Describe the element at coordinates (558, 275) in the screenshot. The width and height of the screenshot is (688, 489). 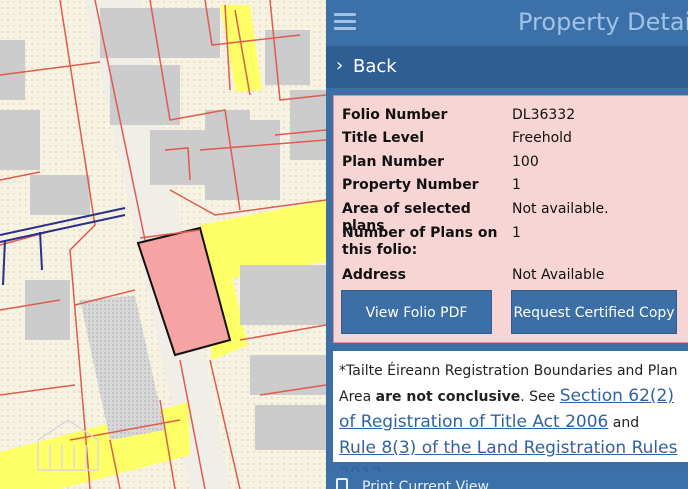
I see `detail-value: Not Available` at that location.